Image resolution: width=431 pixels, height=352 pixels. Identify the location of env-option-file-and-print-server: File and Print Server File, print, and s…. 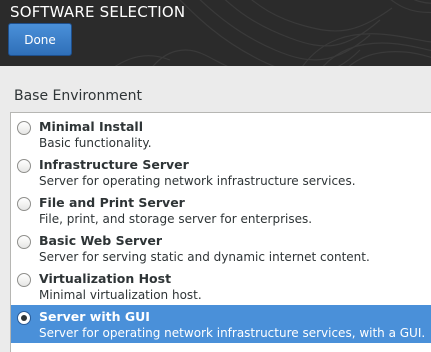
(221, 210).